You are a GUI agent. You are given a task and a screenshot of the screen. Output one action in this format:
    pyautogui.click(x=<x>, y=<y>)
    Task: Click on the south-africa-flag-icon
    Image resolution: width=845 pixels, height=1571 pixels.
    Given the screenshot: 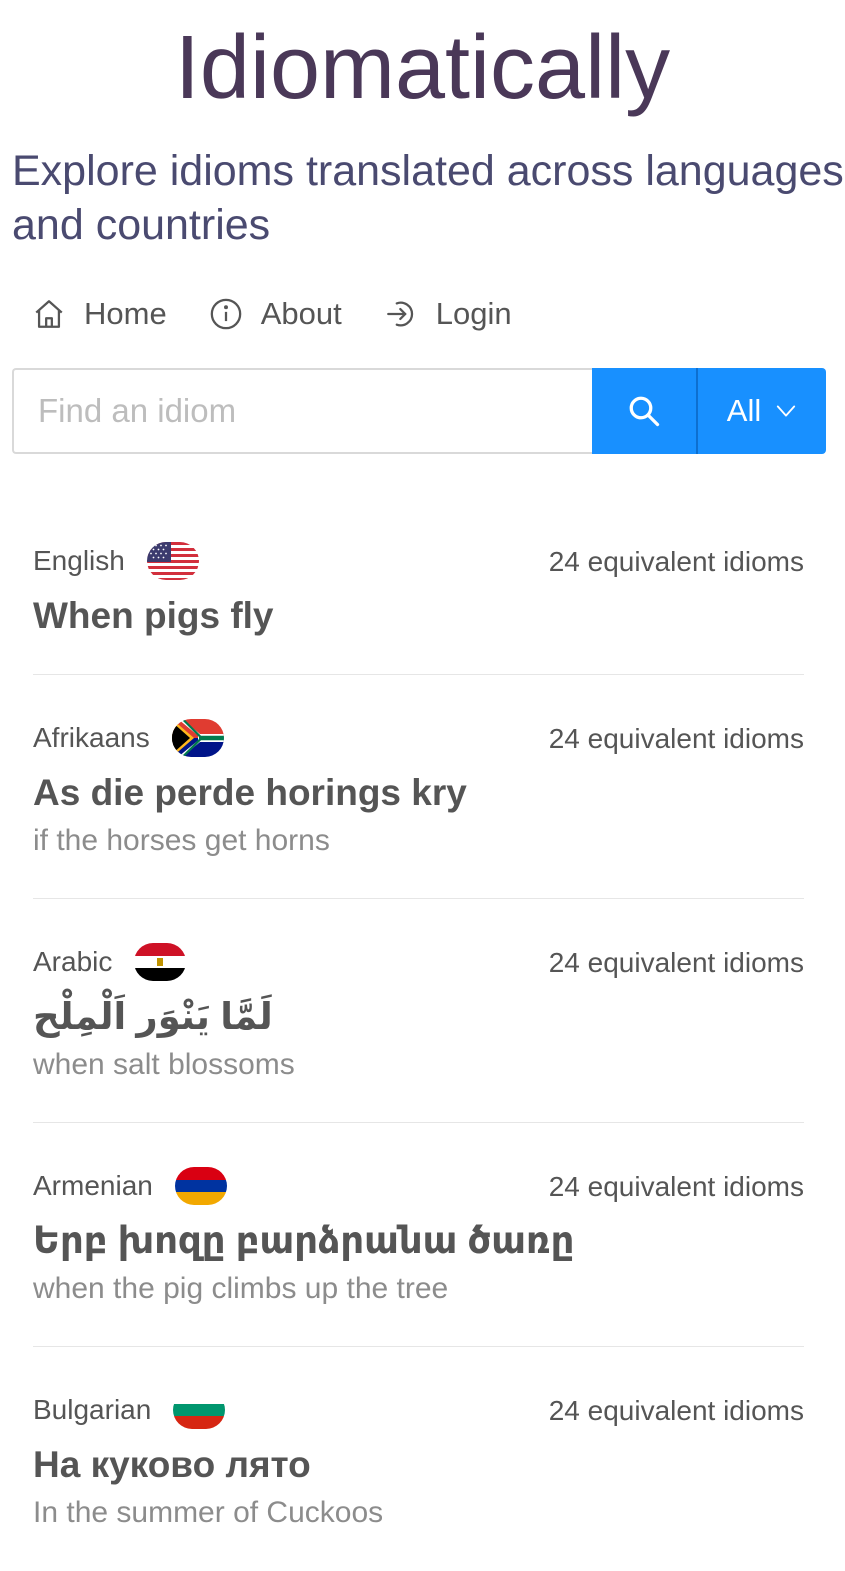 What is the action you would take?
    pyautogui.click(x=197, y=738)
    